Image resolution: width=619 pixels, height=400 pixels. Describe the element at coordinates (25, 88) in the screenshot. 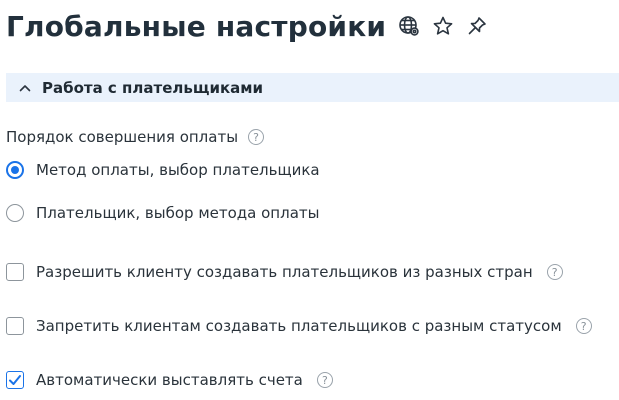

I see `chevron-up-icon` at that location.